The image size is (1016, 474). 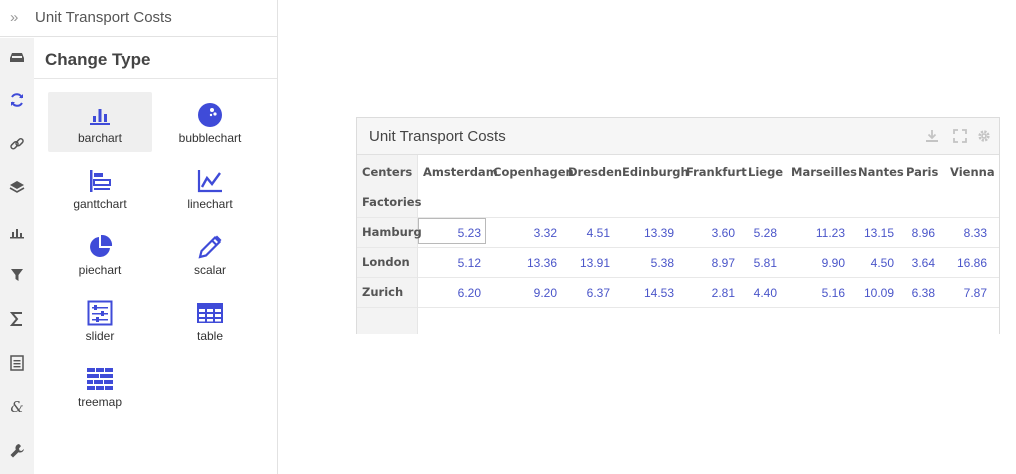 I want to click on type-label: table, so click(x=210, y=336).